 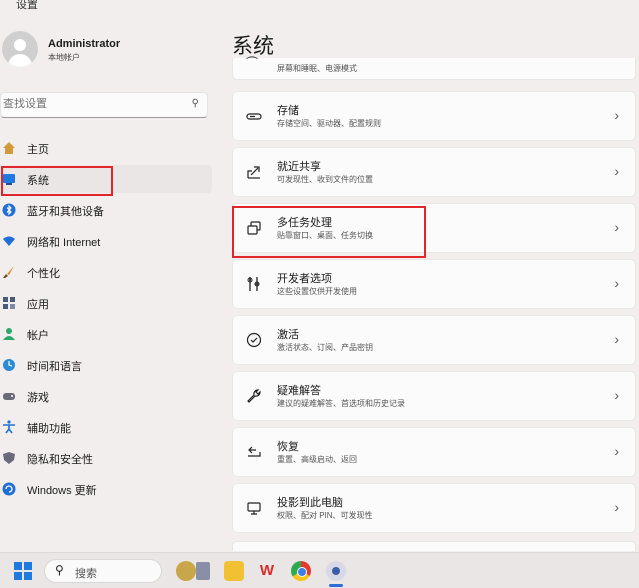 What do you see at coordinates (434, 172) in the screenshot?
I see `settings-card-nearby-sharing: 就近共享 可发现性、收到文件的位置 ›` at bounding box center [434, 172].